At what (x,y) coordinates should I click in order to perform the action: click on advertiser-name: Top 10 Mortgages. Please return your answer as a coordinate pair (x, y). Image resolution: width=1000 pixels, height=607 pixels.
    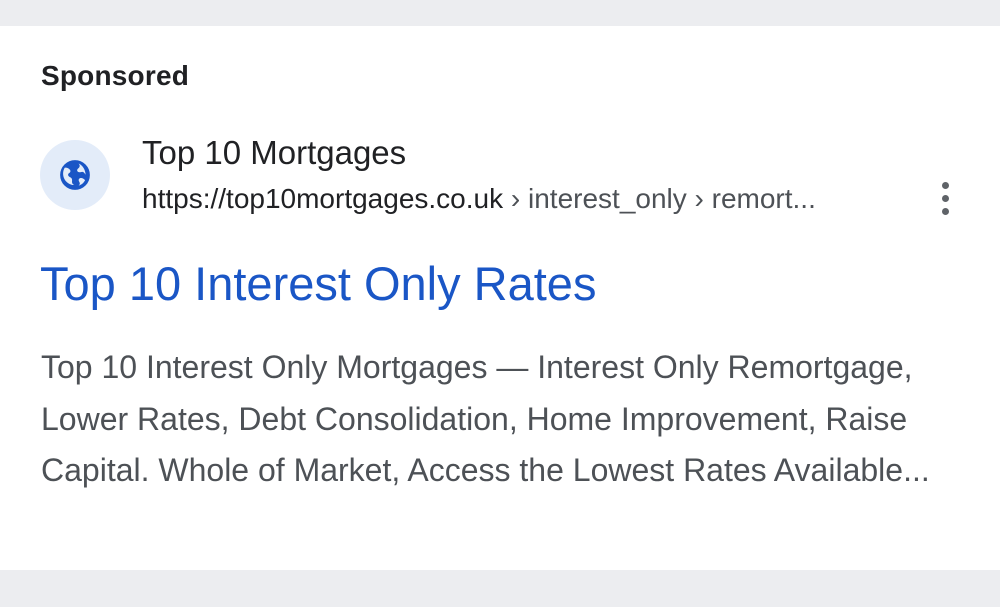
    Looking at the image, I should click on (274, 153).